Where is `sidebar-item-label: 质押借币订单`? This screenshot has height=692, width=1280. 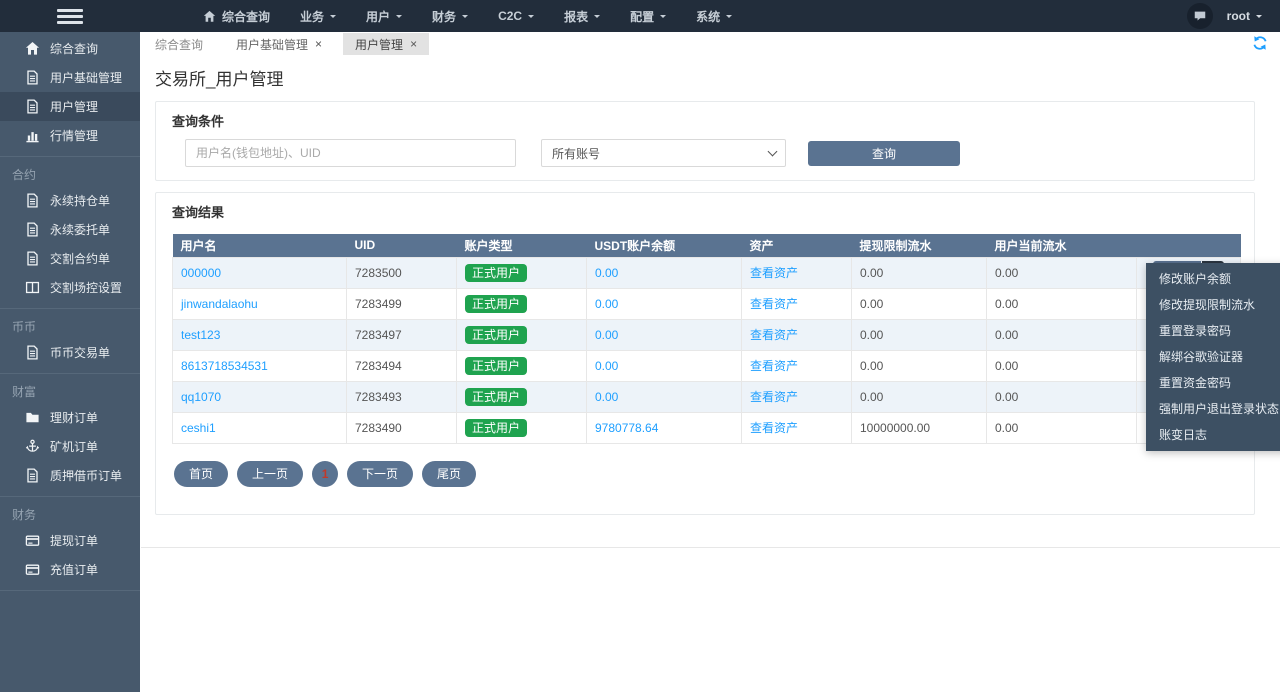 sidebar-item-label: 质押借币订单 is located at coordinates (86, 476).